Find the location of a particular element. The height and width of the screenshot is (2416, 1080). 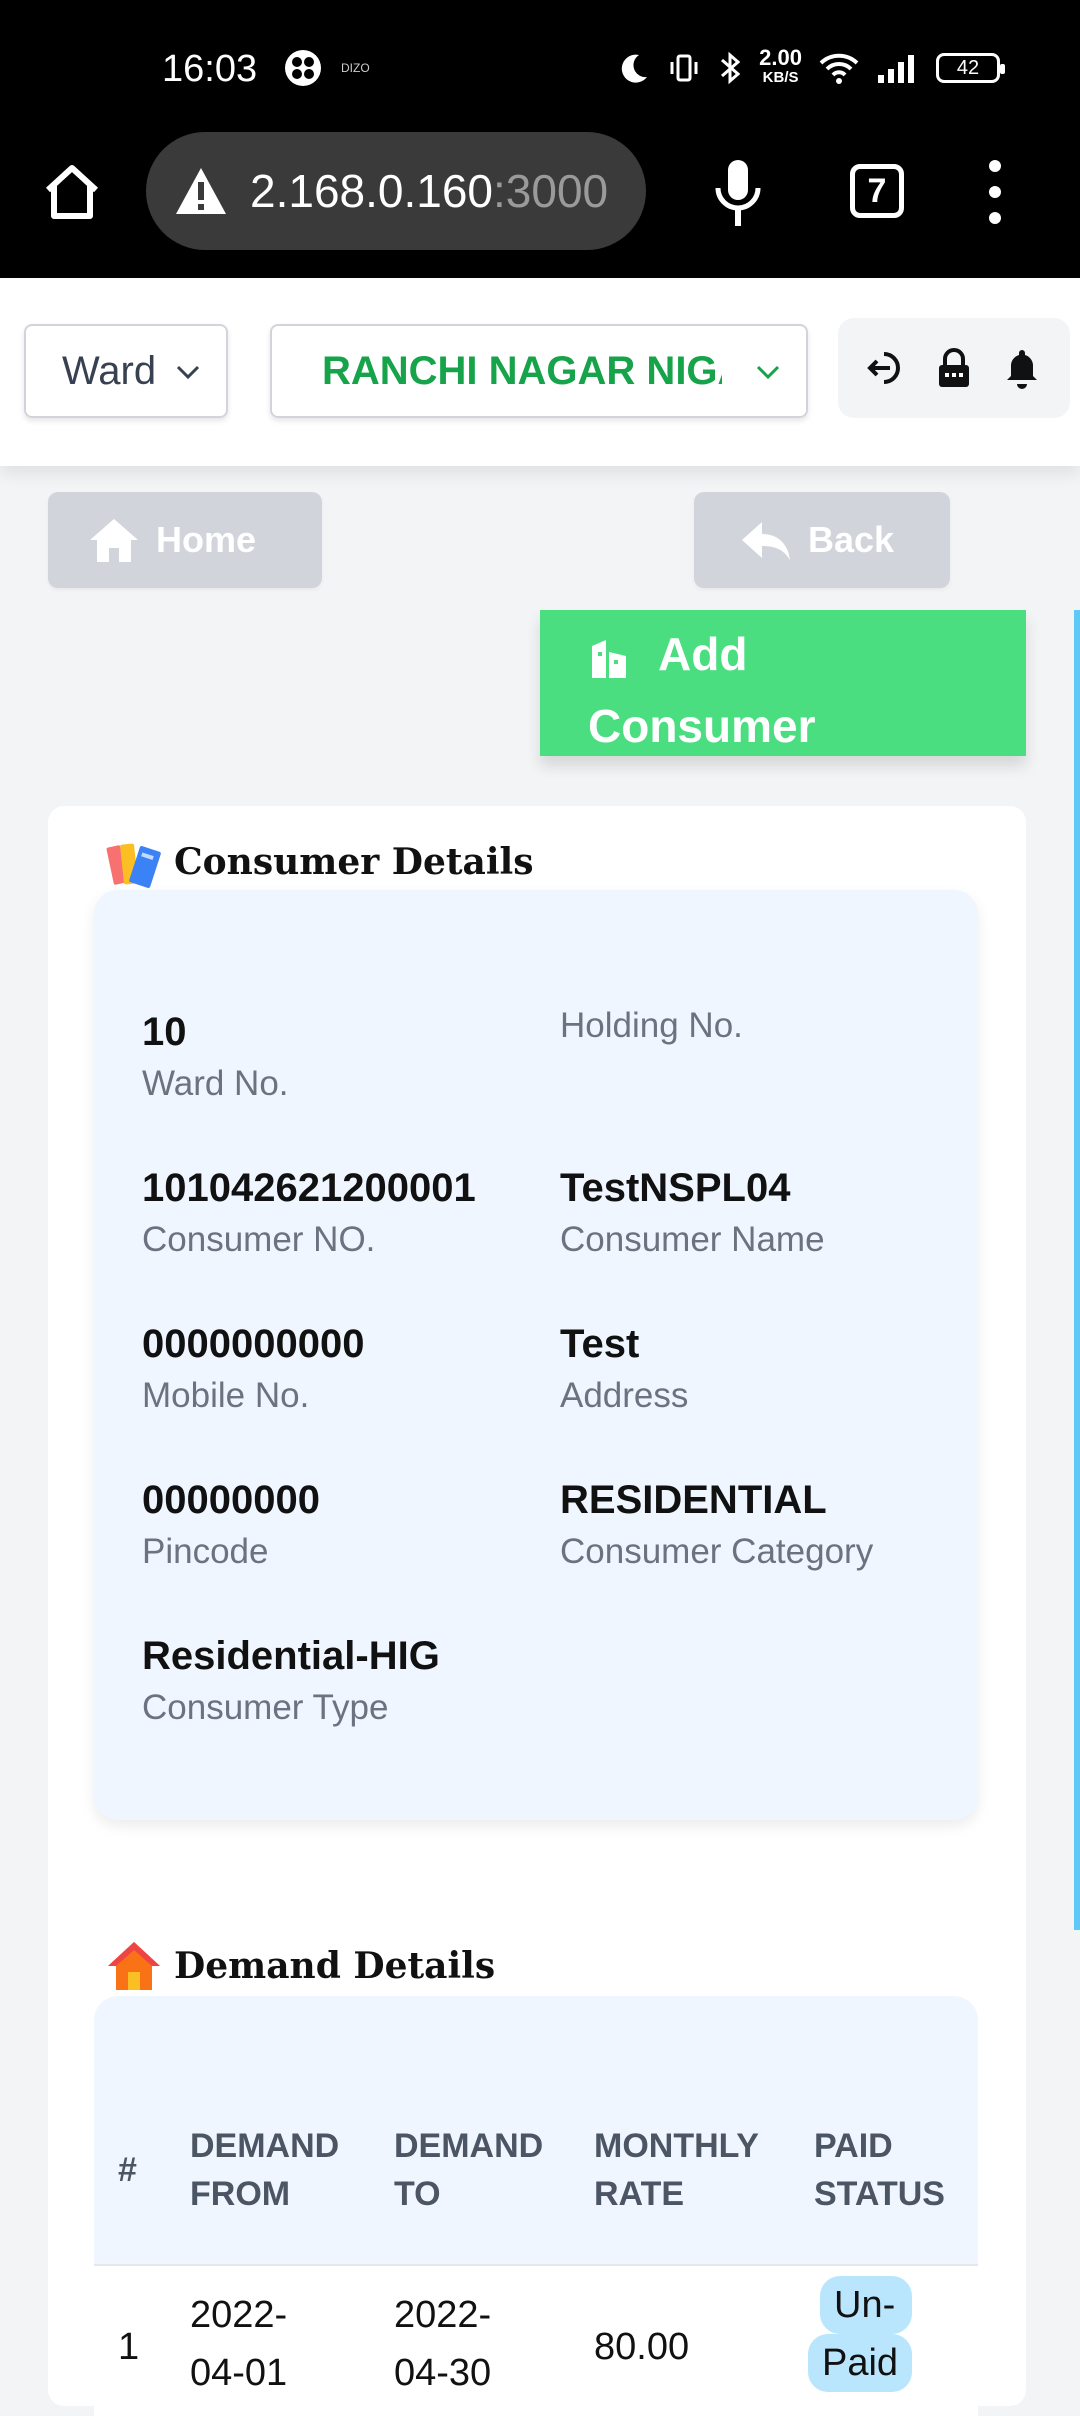

row-monthly-rate: 80.00 is located at coordinates (642, 2347).